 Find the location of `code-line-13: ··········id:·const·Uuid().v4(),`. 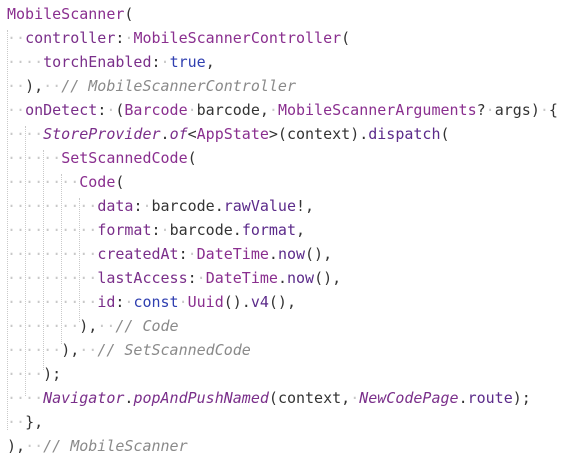

code-line-13: ··········id:·const·Uuid().v4(), is located at coordinates (151, 302).